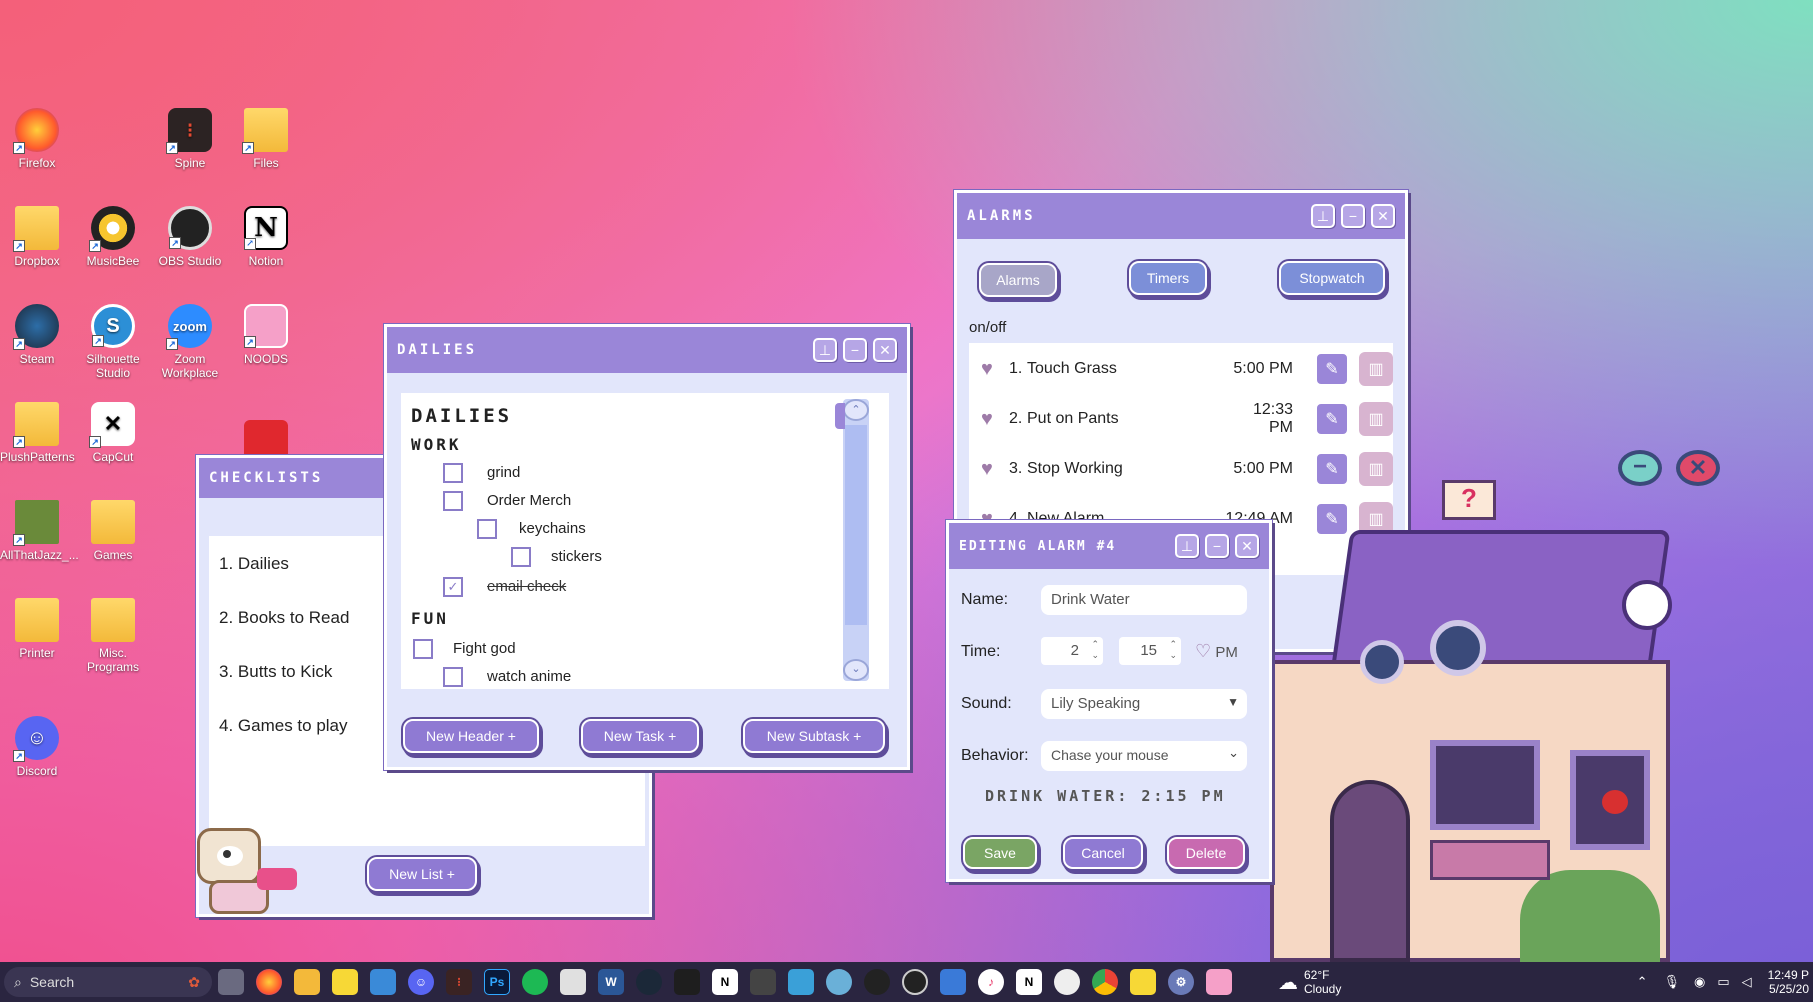  Describe the element at coordinates (459, 982) in the screenshot. I see `spine-icon: ⁝` at that location.